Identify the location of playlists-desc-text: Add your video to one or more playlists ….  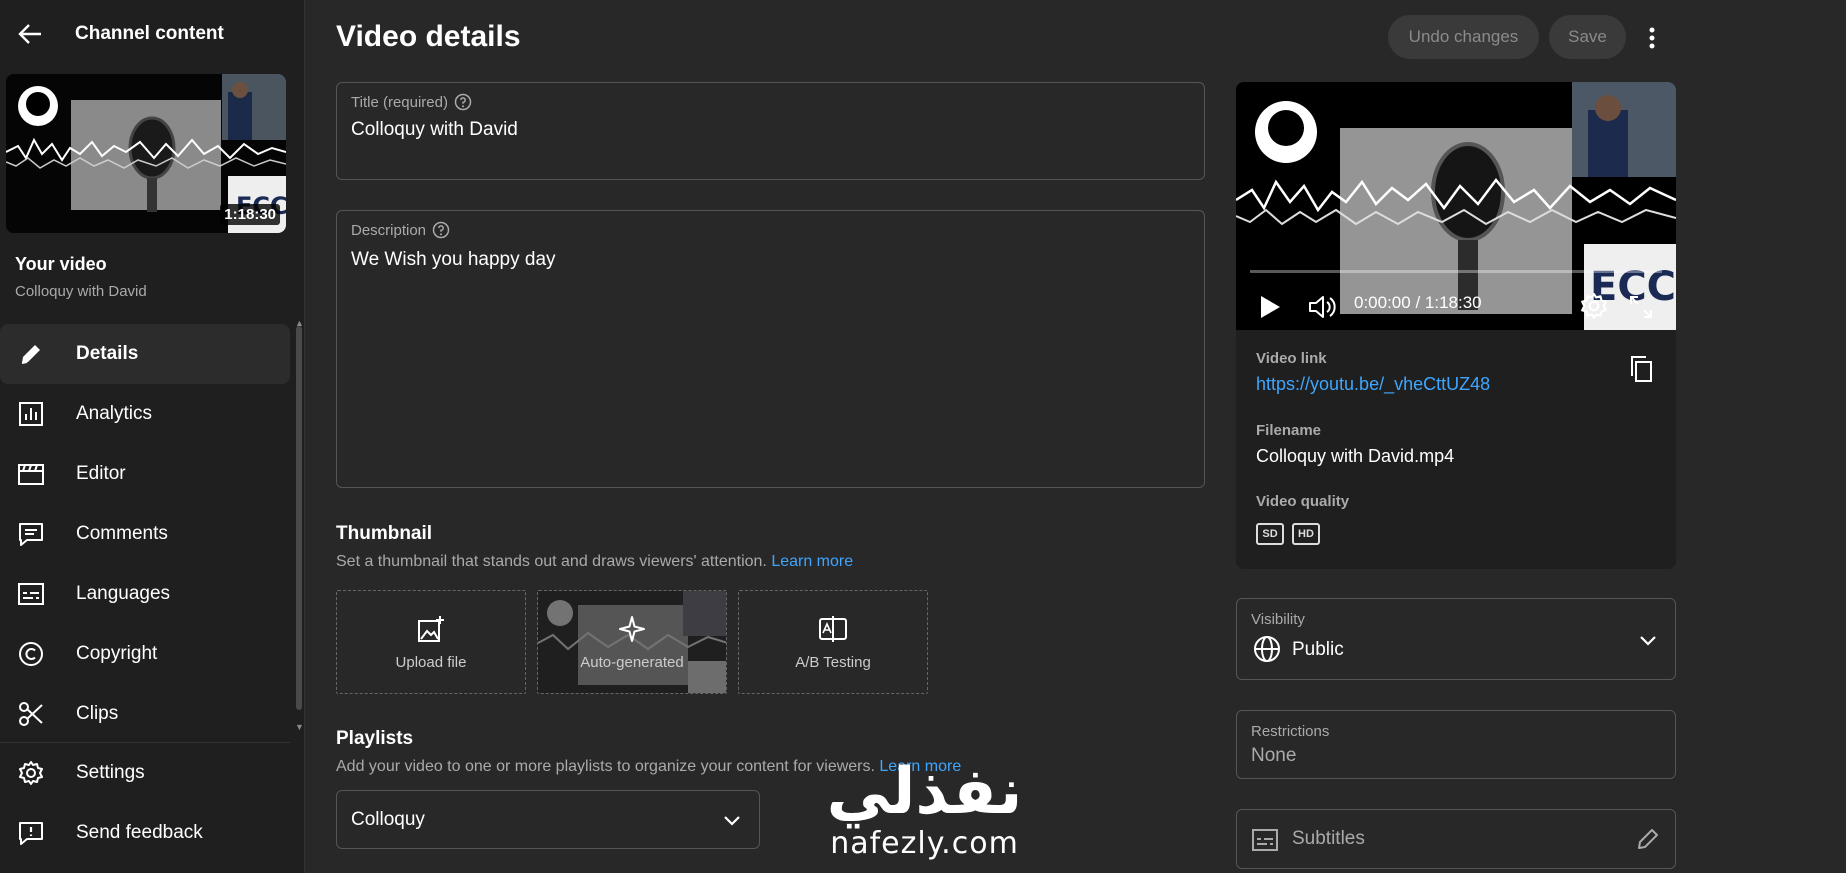
(605, 766).